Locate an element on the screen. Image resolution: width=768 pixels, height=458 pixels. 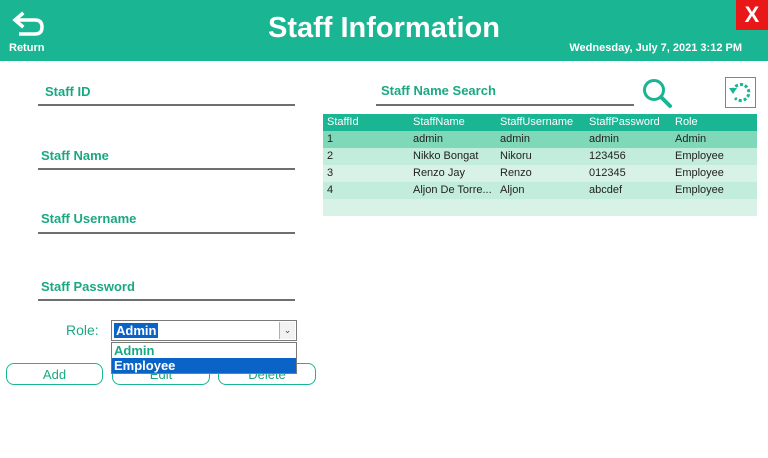
datetime-display: Wednesday, July 7, 2021 3:12 PM is located at coordinates (655, 48).